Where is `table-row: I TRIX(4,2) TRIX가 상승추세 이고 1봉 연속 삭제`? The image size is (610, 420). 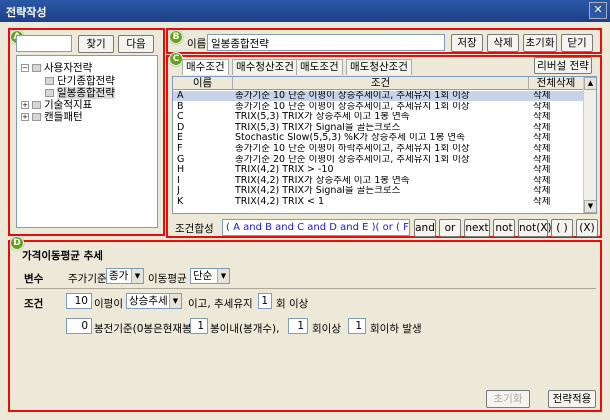
table-row: I TRIX(4,2) TRIX가 상승추세 이고 1봉 연속 삭제 is located at coordinates (378, 181).